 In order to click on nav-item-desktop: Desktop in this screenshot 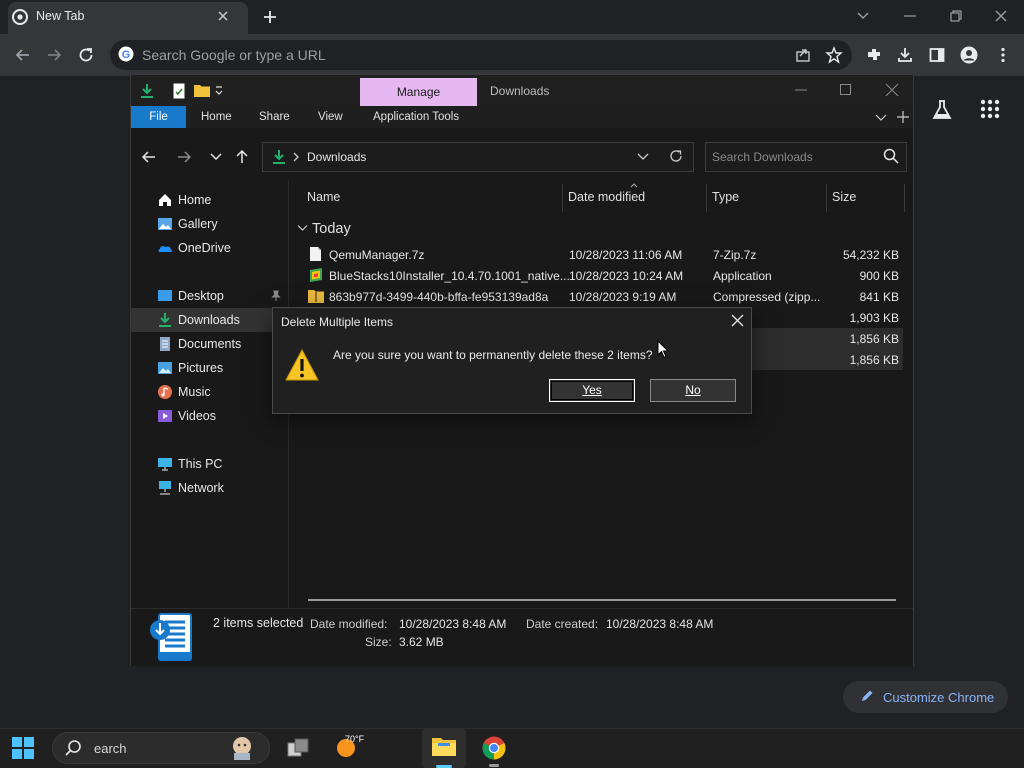, I will do `click(209, 296)`.